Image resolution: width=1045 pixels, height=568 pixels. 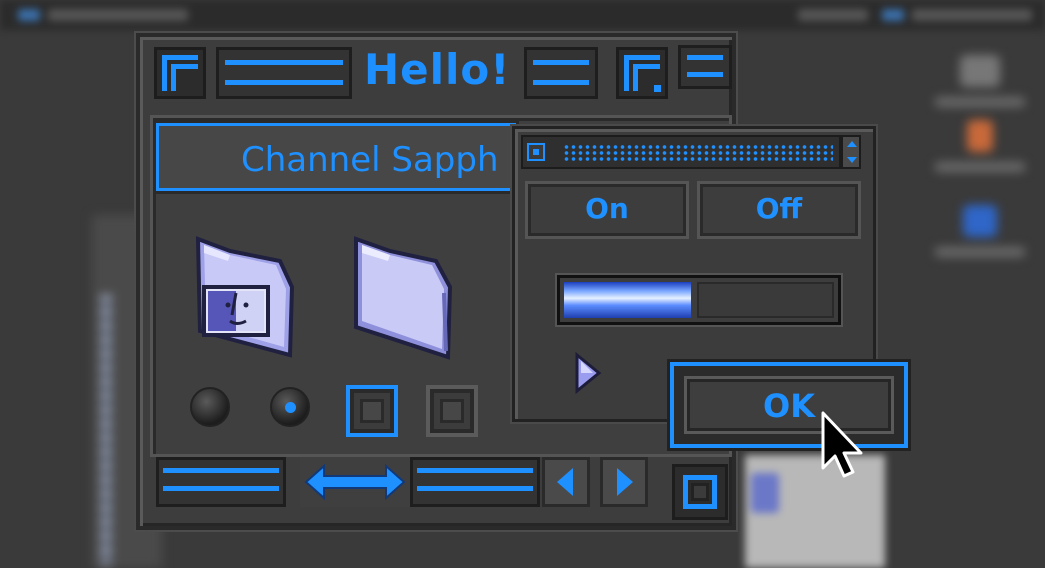 I want to click on resize-box, so click(x=700, y=492).